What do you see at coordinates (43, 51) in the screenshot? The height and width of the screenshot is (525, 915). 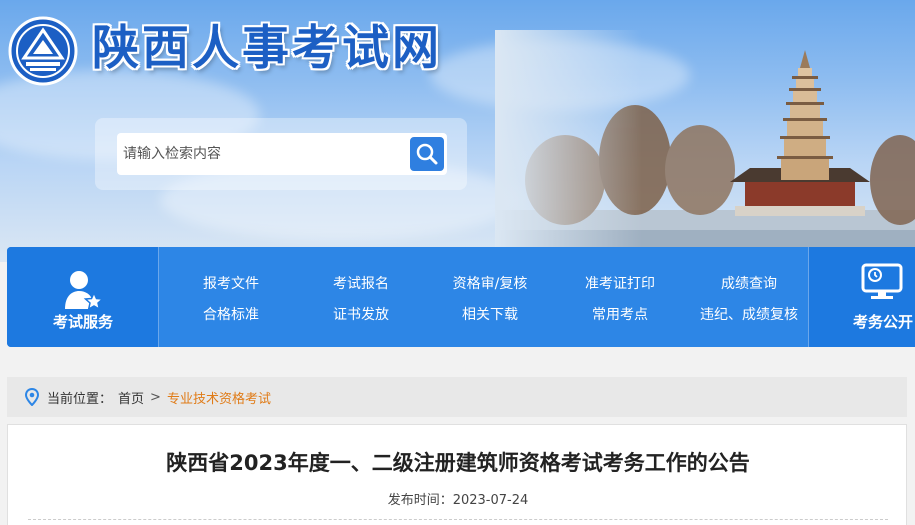 I see `site-logo-icon` at bounding box center [43, 51].